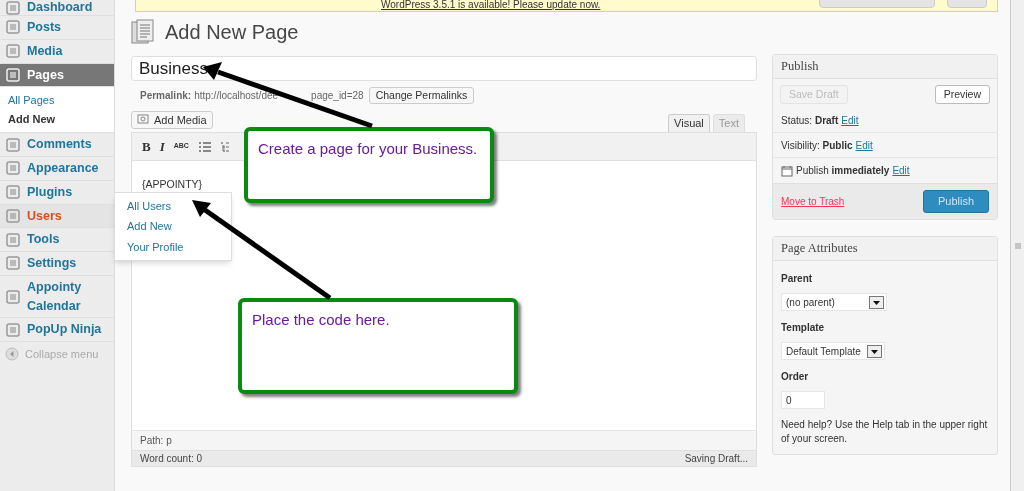 This screenshot has height=491, width=1024. Describe the element at coordinates (143, 32) in the screenshot. I see `pages-icon` at that location.